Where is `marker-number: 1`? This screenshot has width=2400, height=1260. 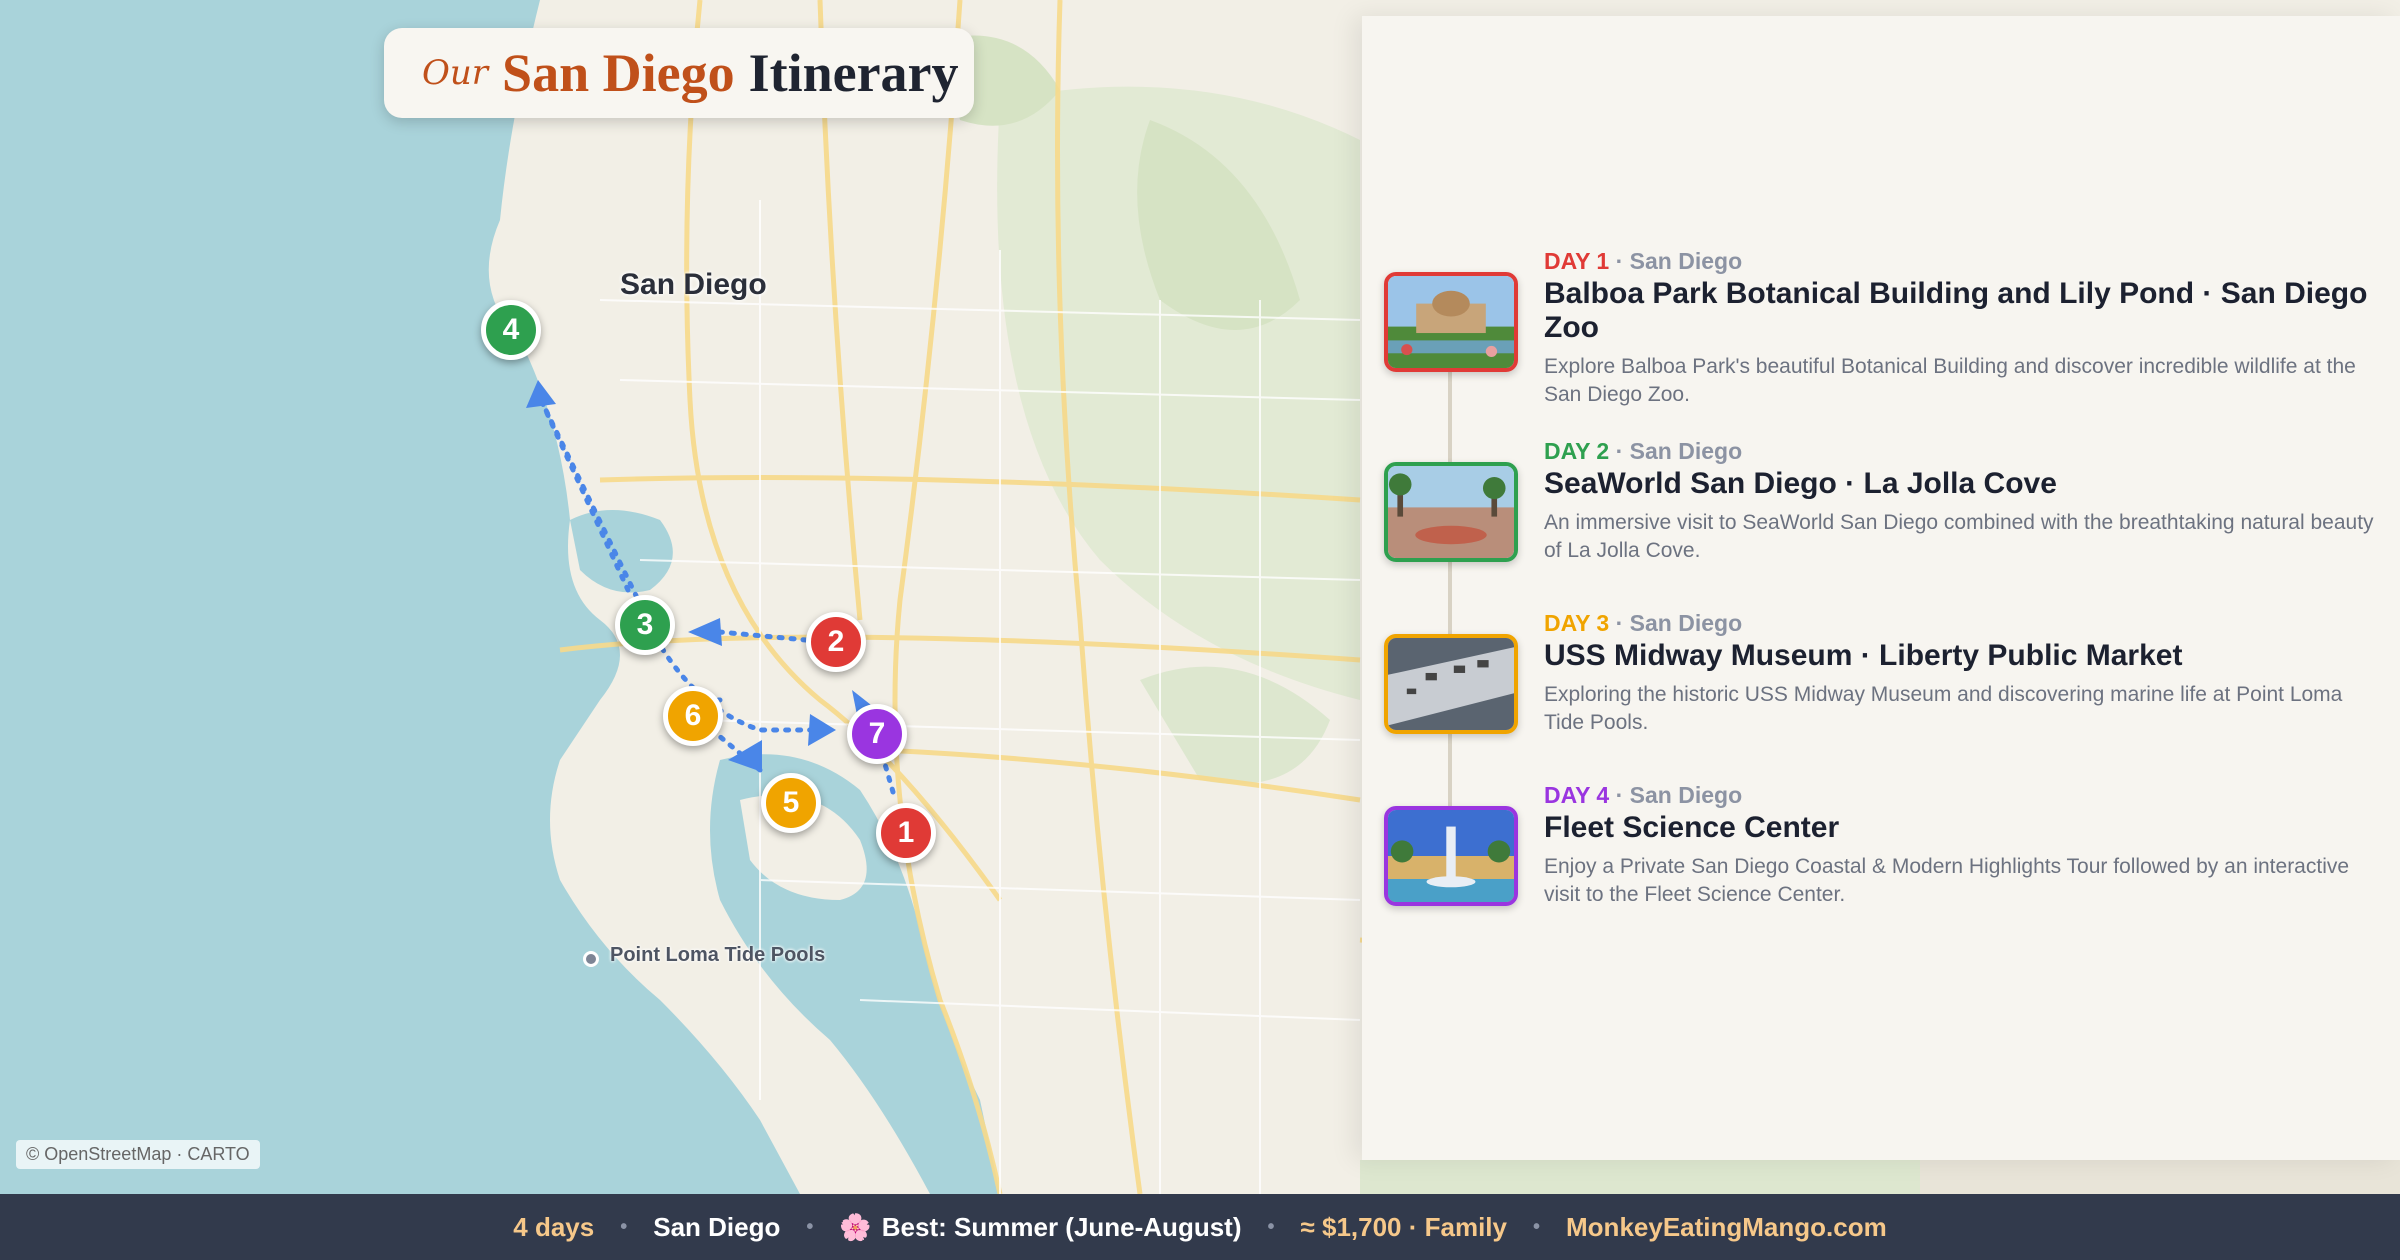 marker-number: 1 is located at coordinates (906, 832).